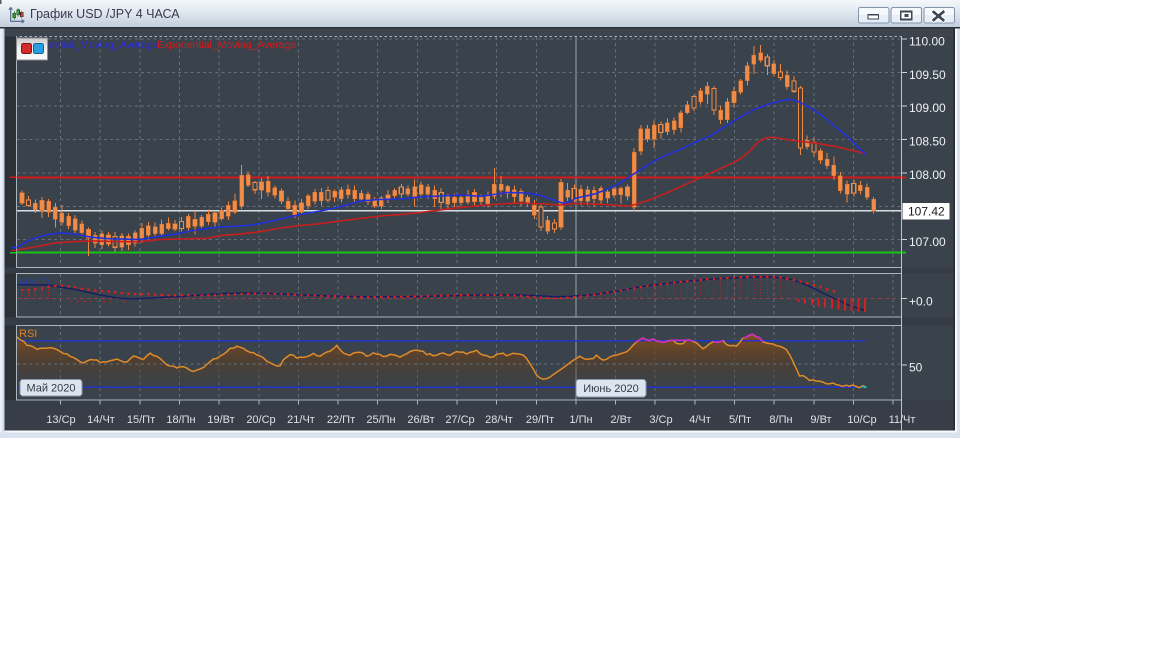  What do you see at coordinates (499, 420) in the screenshot?
I see `svg-text: 28/Чт` at bounding box center [499, 420].